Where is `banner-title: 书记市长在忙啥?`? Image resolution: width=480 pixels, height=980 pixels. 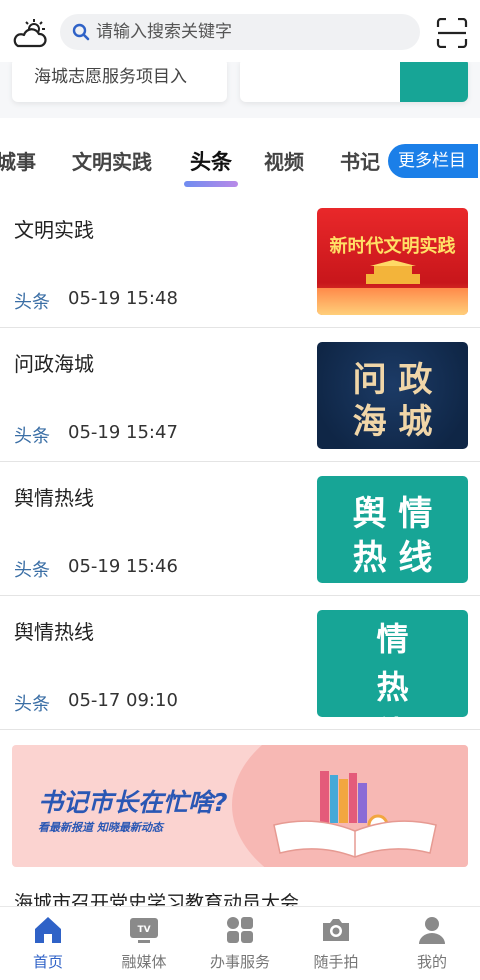
banner-title: 书记市长在忙啥? is located at coordinates (133, 802).